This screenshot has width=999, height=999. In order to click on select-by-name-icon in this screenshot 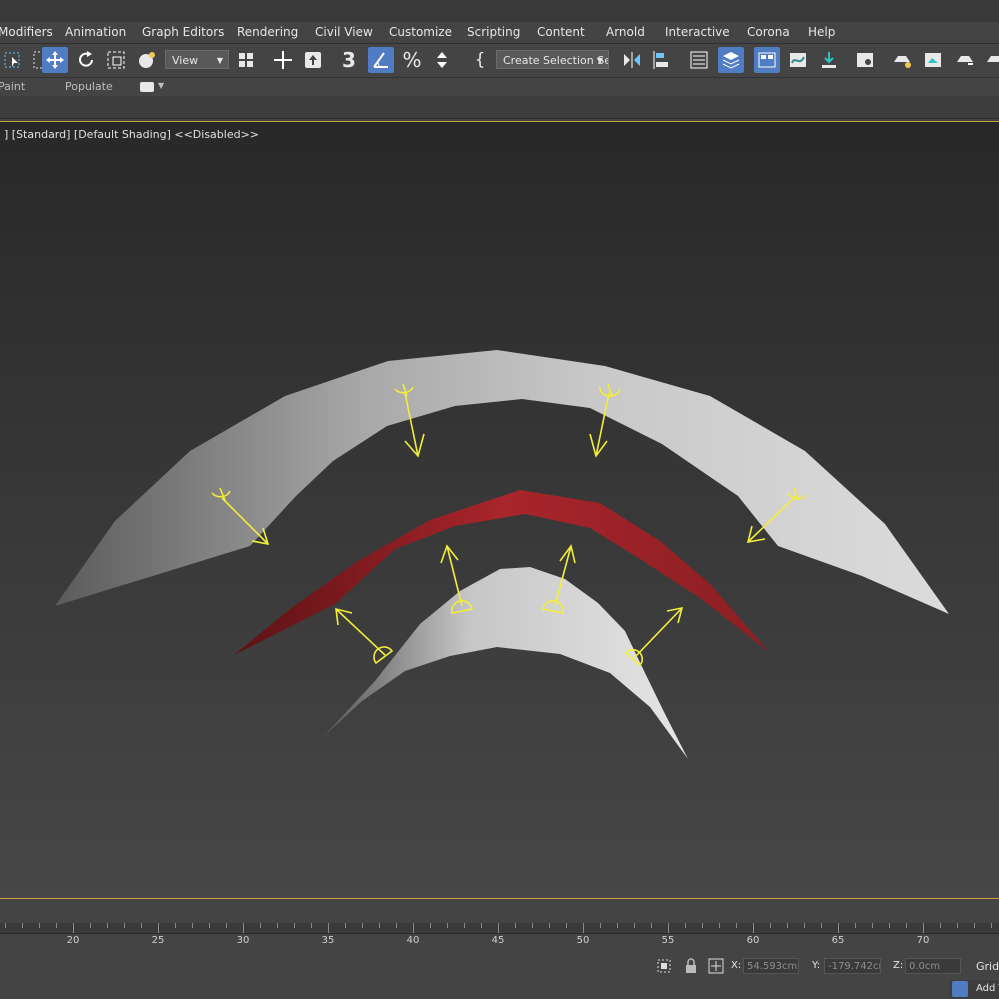, I will do `click(13, 60)`.